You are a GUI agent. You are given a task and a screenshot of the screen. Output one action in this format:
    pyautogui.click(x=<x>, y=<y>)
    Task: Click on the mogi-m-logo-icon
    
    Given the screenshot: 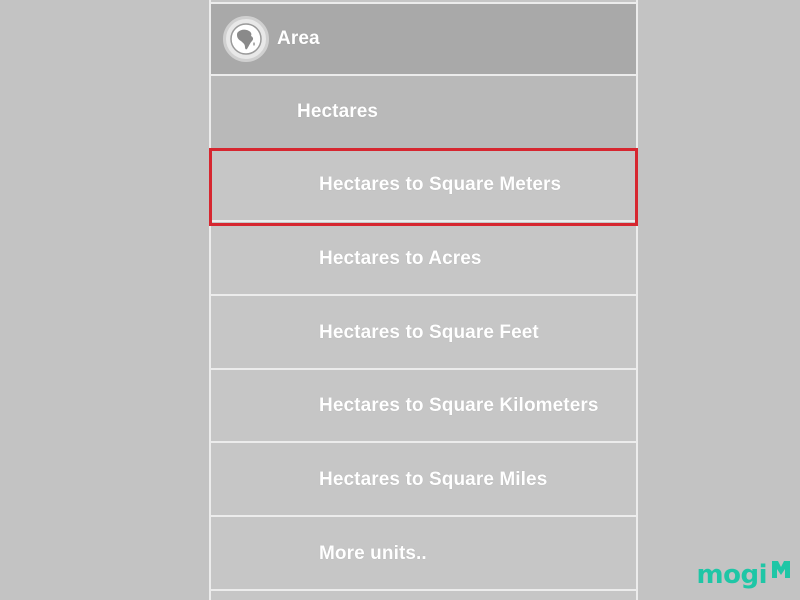 What is the action you would take?
    pyautogui.click(x=781, y=569)
    